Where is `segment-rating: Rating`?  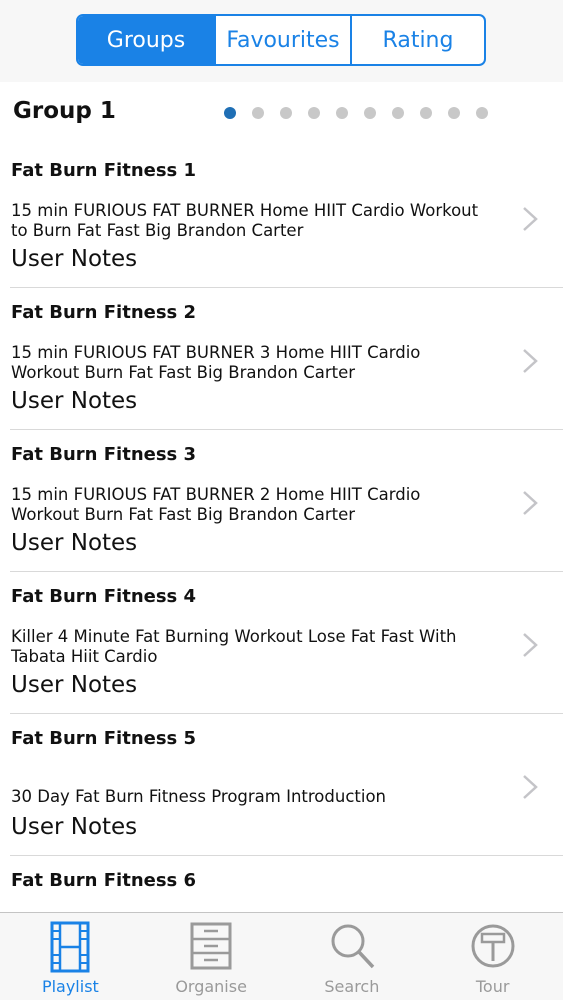
segment-rating: Rating is located at coordinates (417, 40).